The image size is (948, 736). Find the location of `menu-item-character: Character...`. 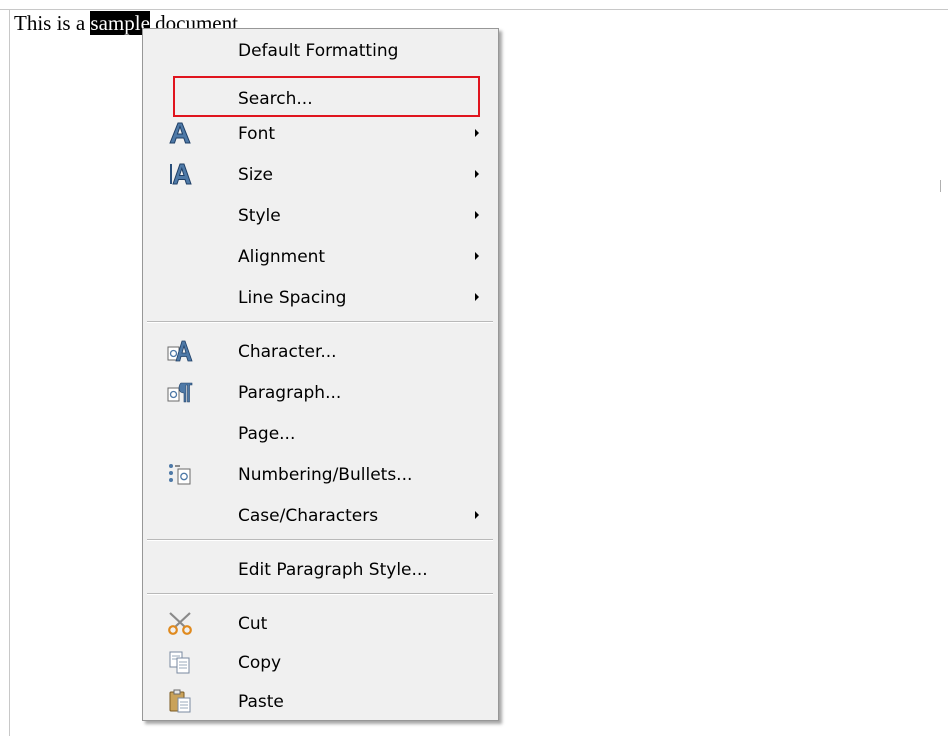

menu-item-character: Character... is located at coordinates (320, 352).